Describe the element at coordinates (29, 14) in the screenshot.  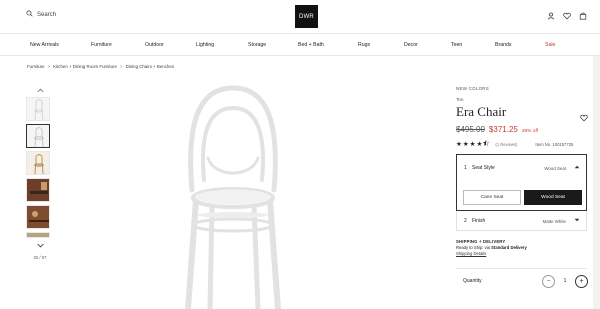
I see `search-icon` at that location.